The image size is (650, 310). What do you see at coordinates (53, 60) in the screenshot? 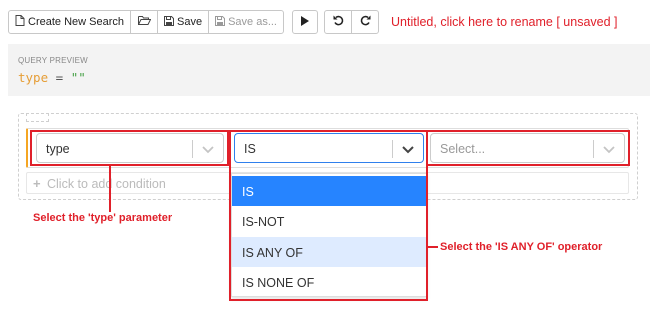
I see `query-preview-label: QUERY PREVIEW` at bounding box center [53, 60].